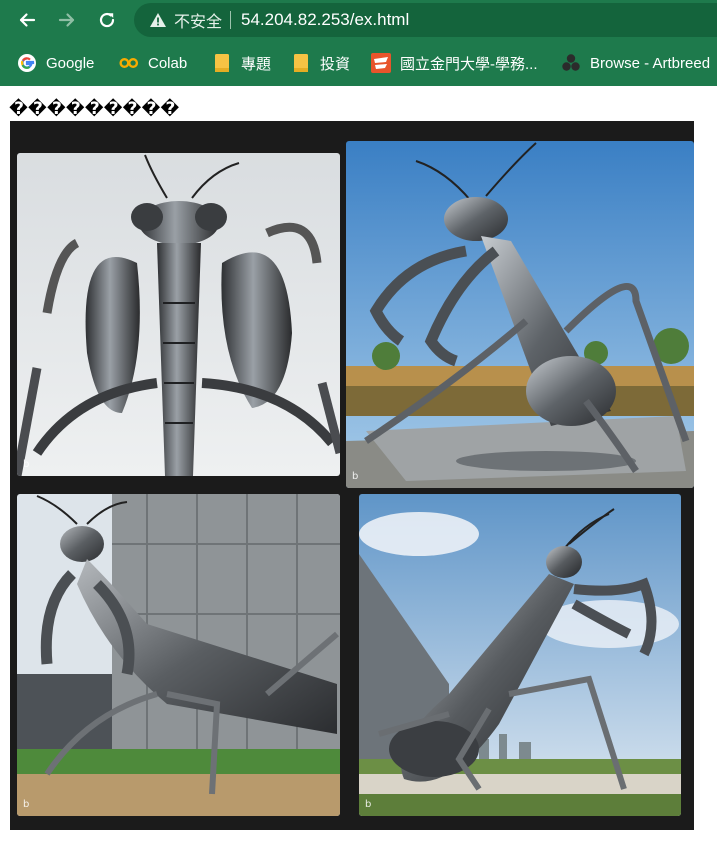 Image resolution: width=717 pixels, height=849 pixels. What do you see at coordinates (168, 63) in the screenshot?
I see `bookmark-label: Colab` at bounding box center [168, 63].